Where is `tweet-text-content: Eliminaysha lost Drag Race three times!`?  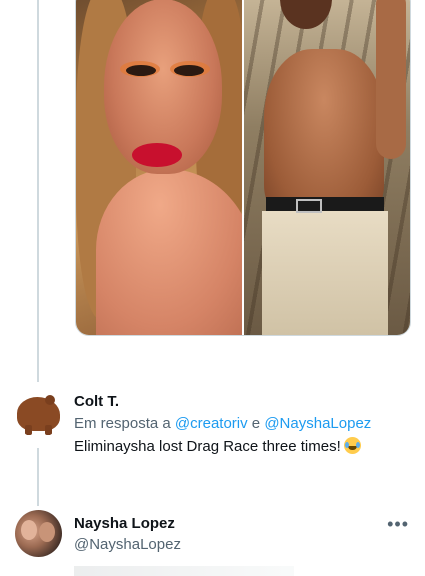
tweet-text-content: Eliminaysha lost Drag Race three times! is located at coordinates (207, 446).